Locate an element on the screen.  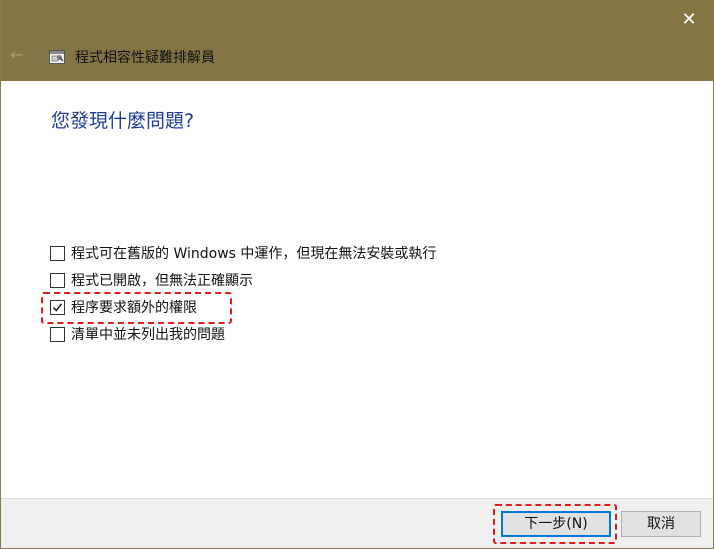
option-label: 程式已開啟，但無法正確顯示 is located at coordinates (162, 281).